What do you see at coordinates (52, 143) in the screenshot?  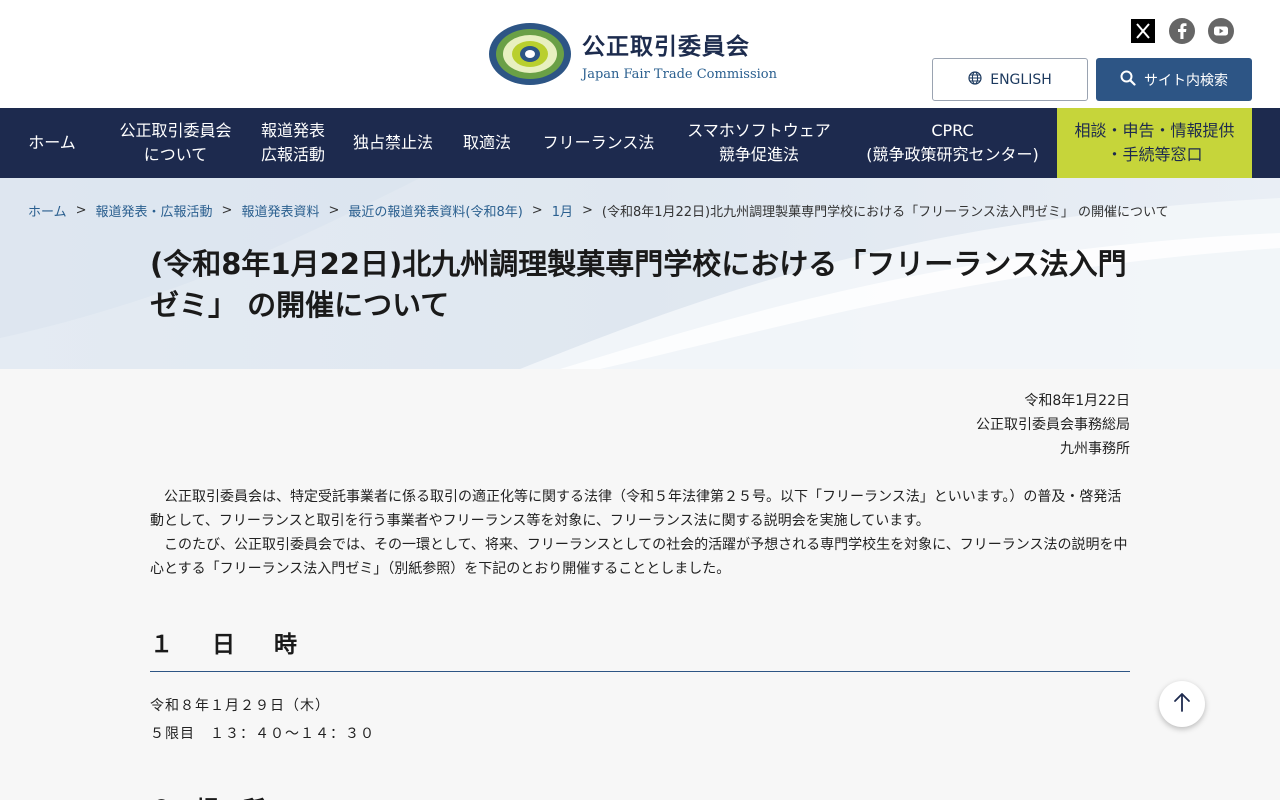 I see `nav-item-home: ホーム` at bounding box center [52, 143].